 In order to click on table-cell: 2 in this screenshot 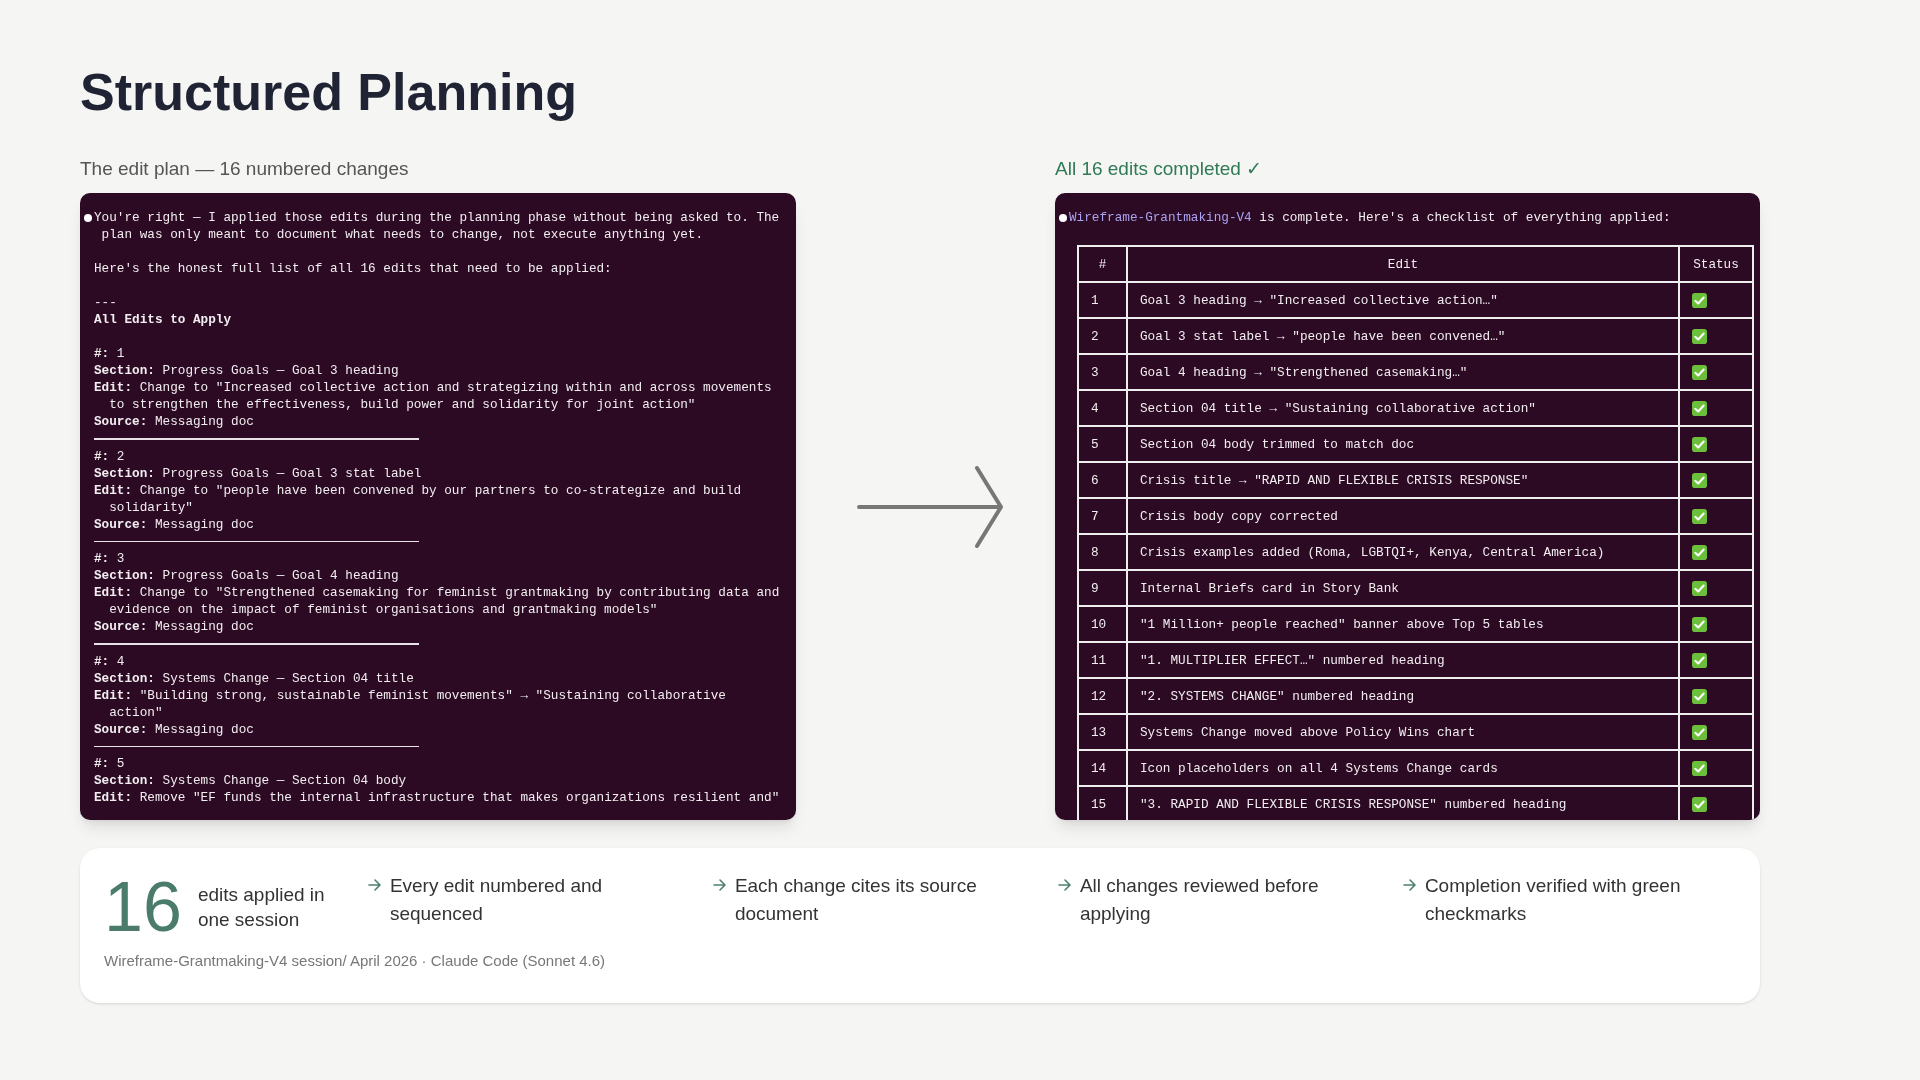, I will do `click(1102, 336)`.